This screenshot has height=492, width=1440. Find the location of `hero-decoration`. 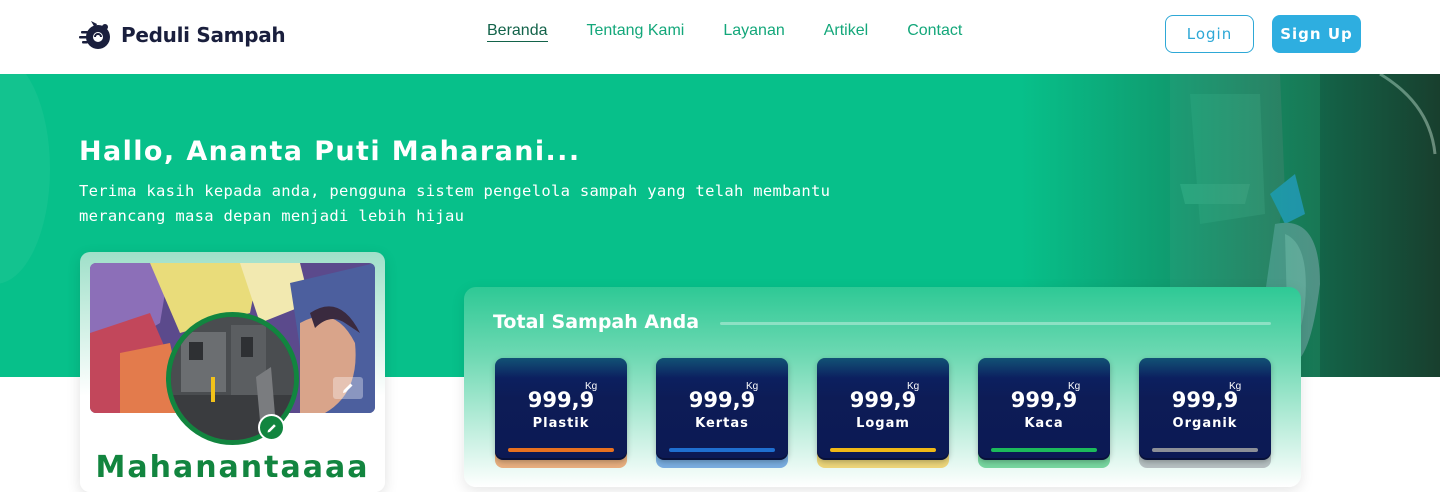

hero-decoration is located at coordinates (25, 179).